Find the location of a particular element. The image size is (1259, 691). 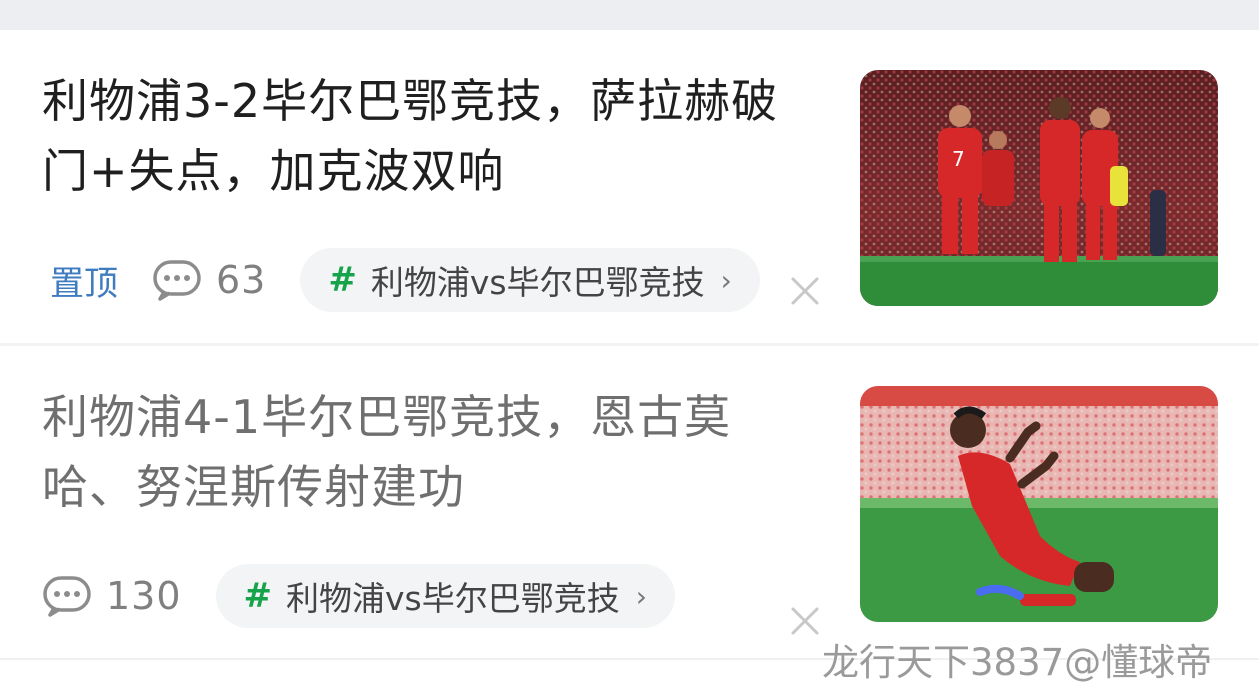

news-thumbnail-image is located at coordinates (1039, 504).